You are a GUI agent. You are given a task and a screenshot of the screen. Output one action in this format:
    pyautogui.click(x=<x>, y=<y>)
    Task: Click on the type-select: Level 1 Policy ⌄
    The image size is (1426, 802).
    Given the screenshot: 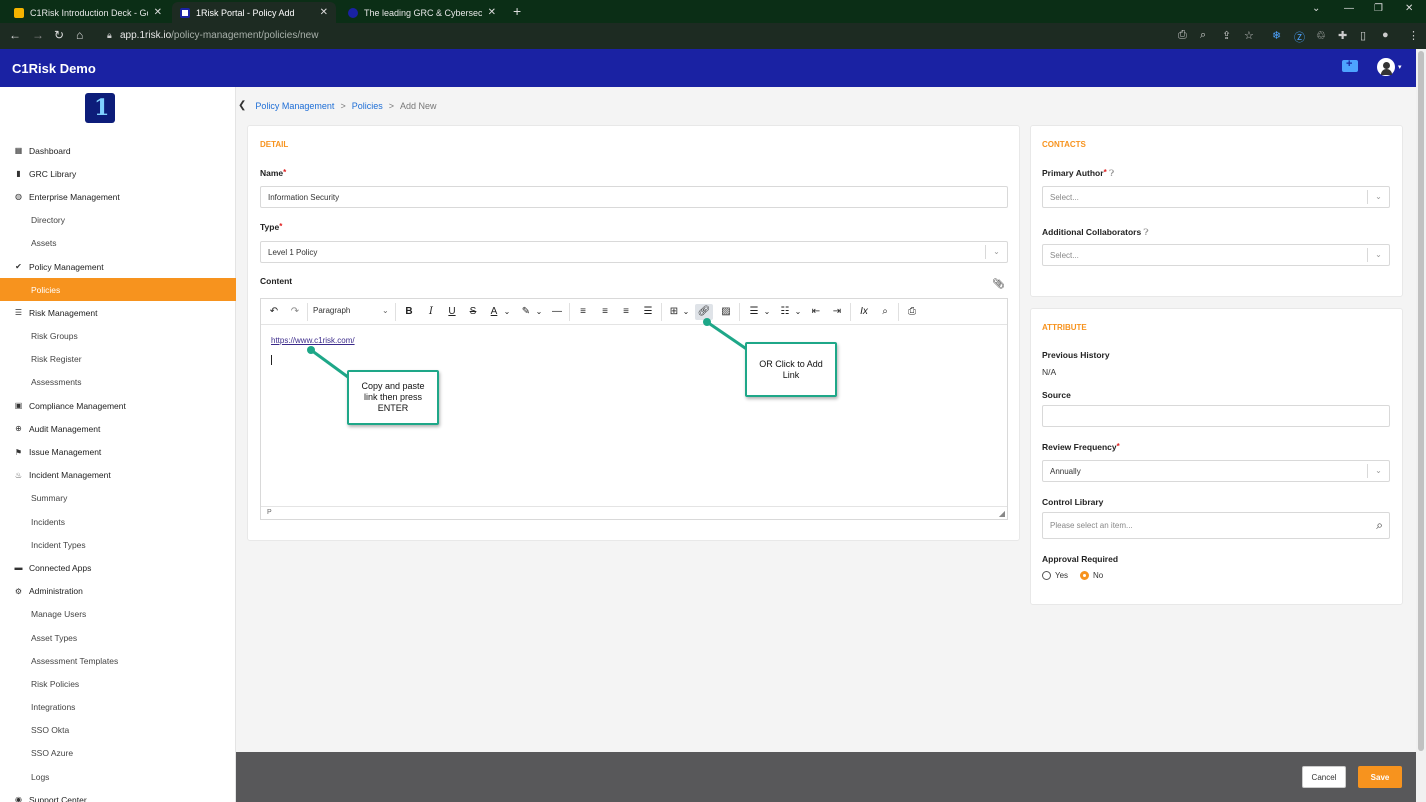 What is the action you would take?
    pyautogui.click(x=634, y=252)
    